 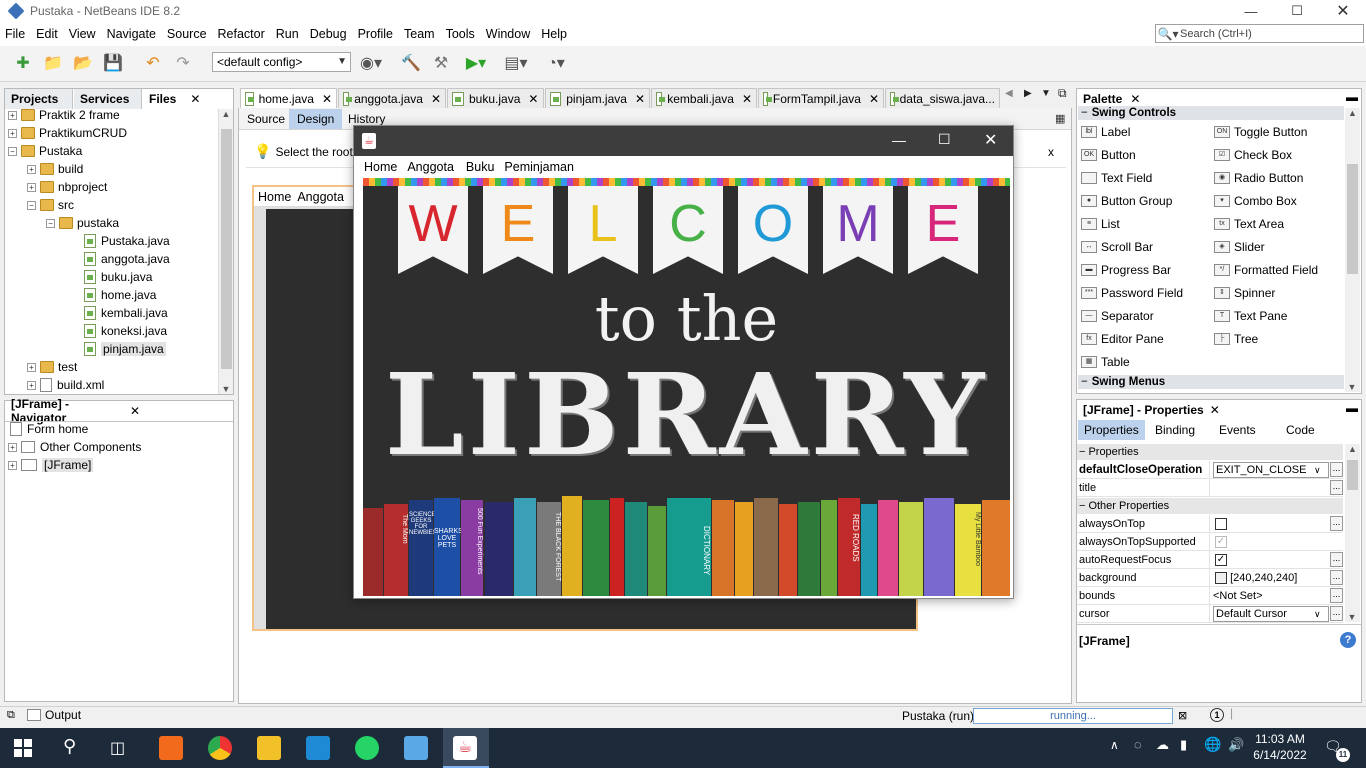 What do you see at coordinates (274, 197) in the screenshot?
I see `design-menu-home: Home` at bounding box center [274, 197].